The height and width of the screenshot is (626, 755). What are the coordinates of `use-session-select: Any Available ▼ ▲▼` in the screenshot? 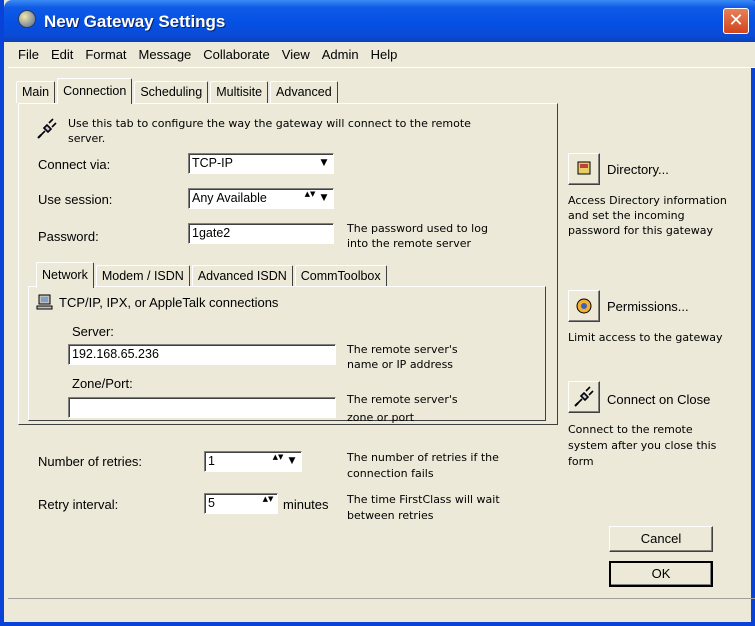 It's located at (261, 198).